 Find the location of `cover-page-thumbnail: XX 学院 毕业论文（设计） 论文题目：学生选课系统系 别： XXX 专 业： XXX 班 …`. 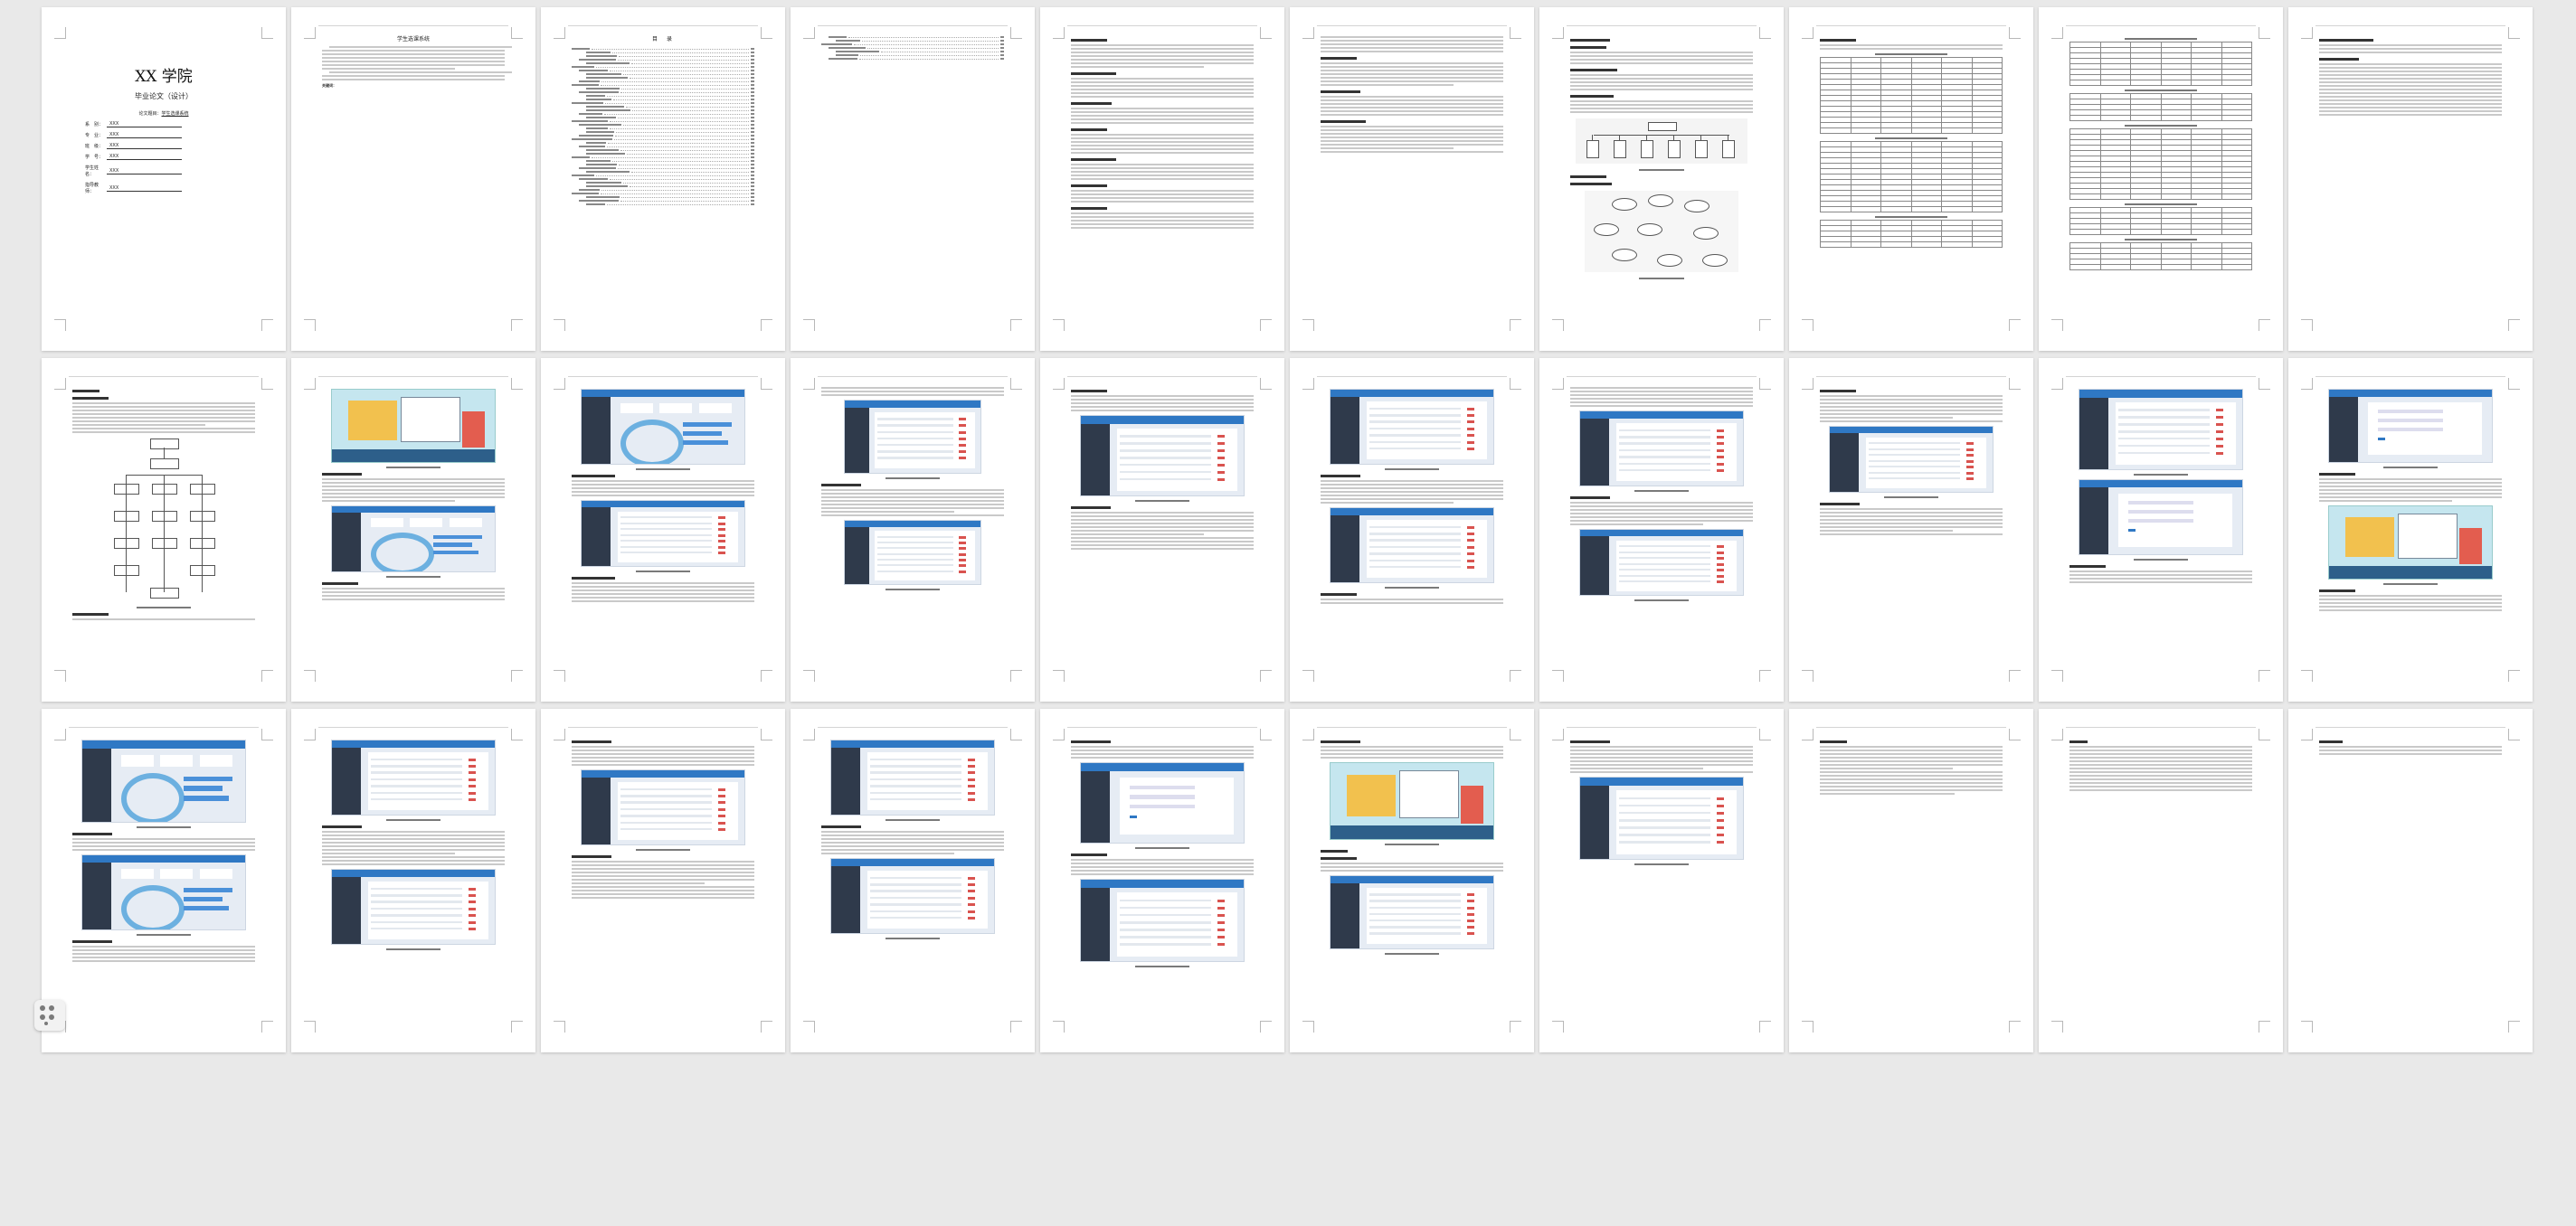

cover-page-thumbnail: XX 学院 毕业论文（设计） 论文题目：学生选课系统系 别： XXX 专 业： XXX 班 … is located at coordinates (164, 179).